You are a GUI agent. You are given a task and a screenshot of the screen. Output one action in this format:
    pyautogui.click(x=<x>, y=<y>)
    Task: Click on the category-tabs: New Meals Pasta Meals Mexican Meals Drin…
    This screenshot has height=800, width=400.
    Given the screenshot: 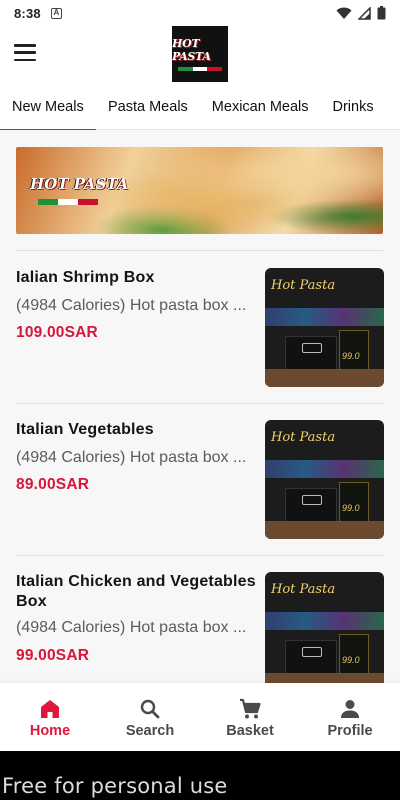 What is the action you would take?
    pyautogui.click(x=200, y=107)
    